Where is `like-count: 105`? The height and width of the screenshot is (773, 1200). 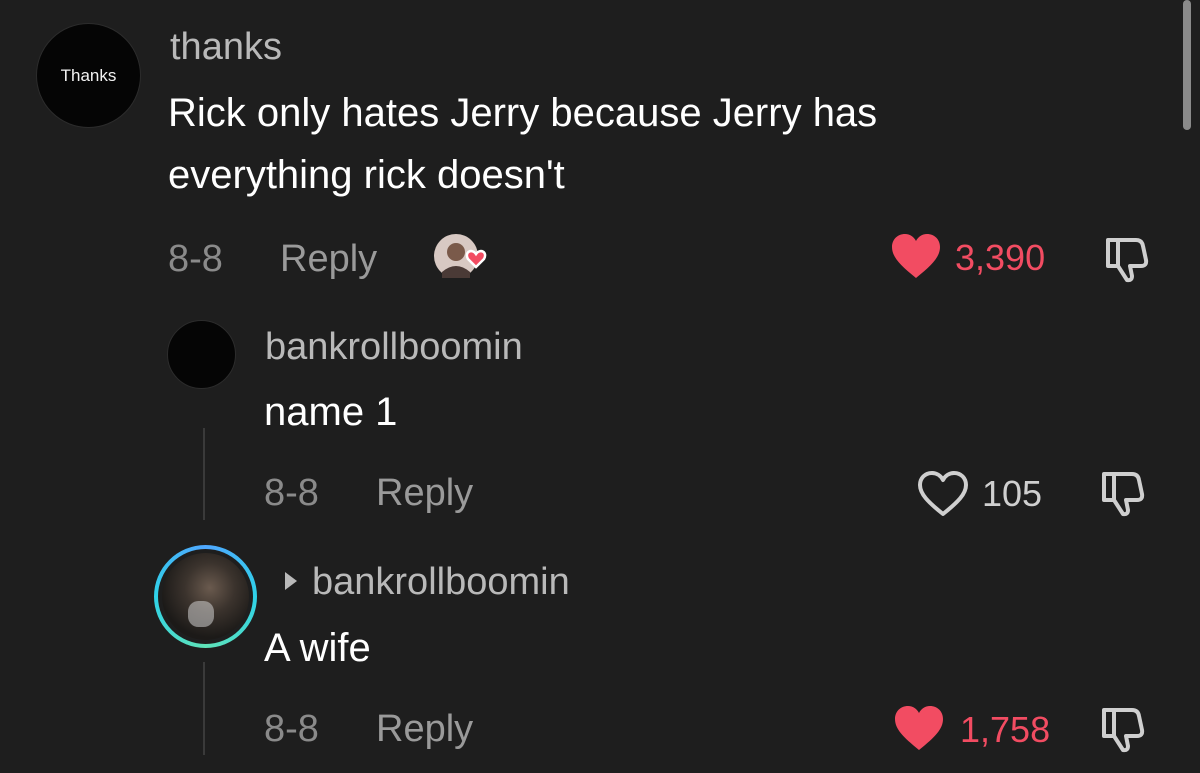 like-count: 105 is located at coordinates (1012, 493).